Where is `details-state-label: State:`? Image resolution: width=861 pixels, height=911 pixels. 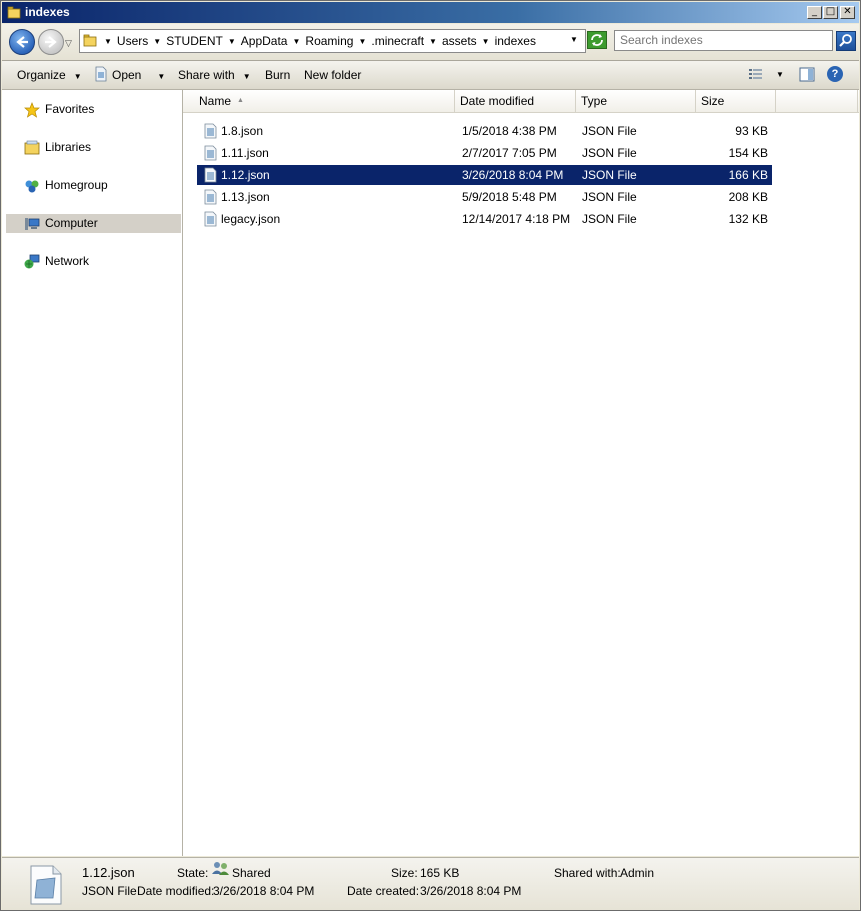 details-state-label: State: is located at coordinates (193, 873).